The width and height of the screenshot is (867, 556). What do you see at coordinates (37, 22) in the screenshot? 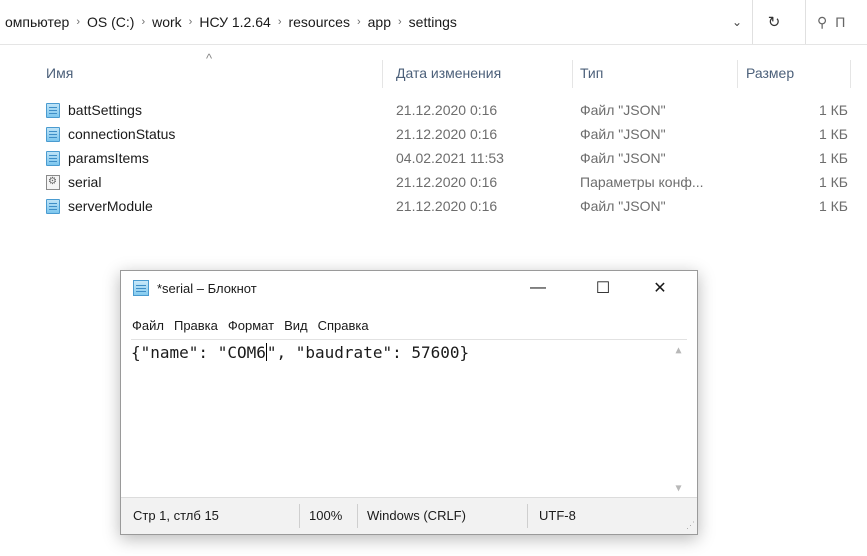
I see `breadcrumb-item: омпьютер` at bounding box center [37, 22].